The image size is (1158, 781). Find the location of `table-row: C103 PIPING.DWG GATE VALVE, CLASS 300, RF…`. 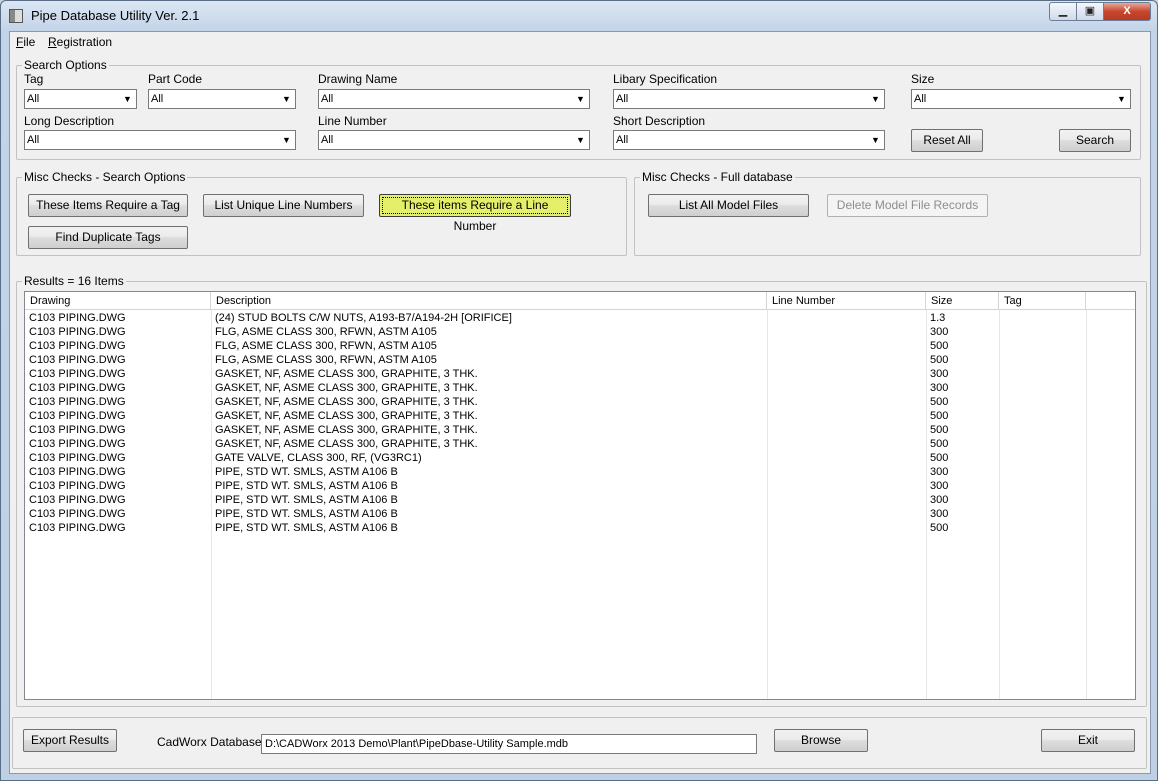

table-row: C103 PIPING.DWG GATE VALVE, CLASS 300, RF… is located at coordinates (580, 458).